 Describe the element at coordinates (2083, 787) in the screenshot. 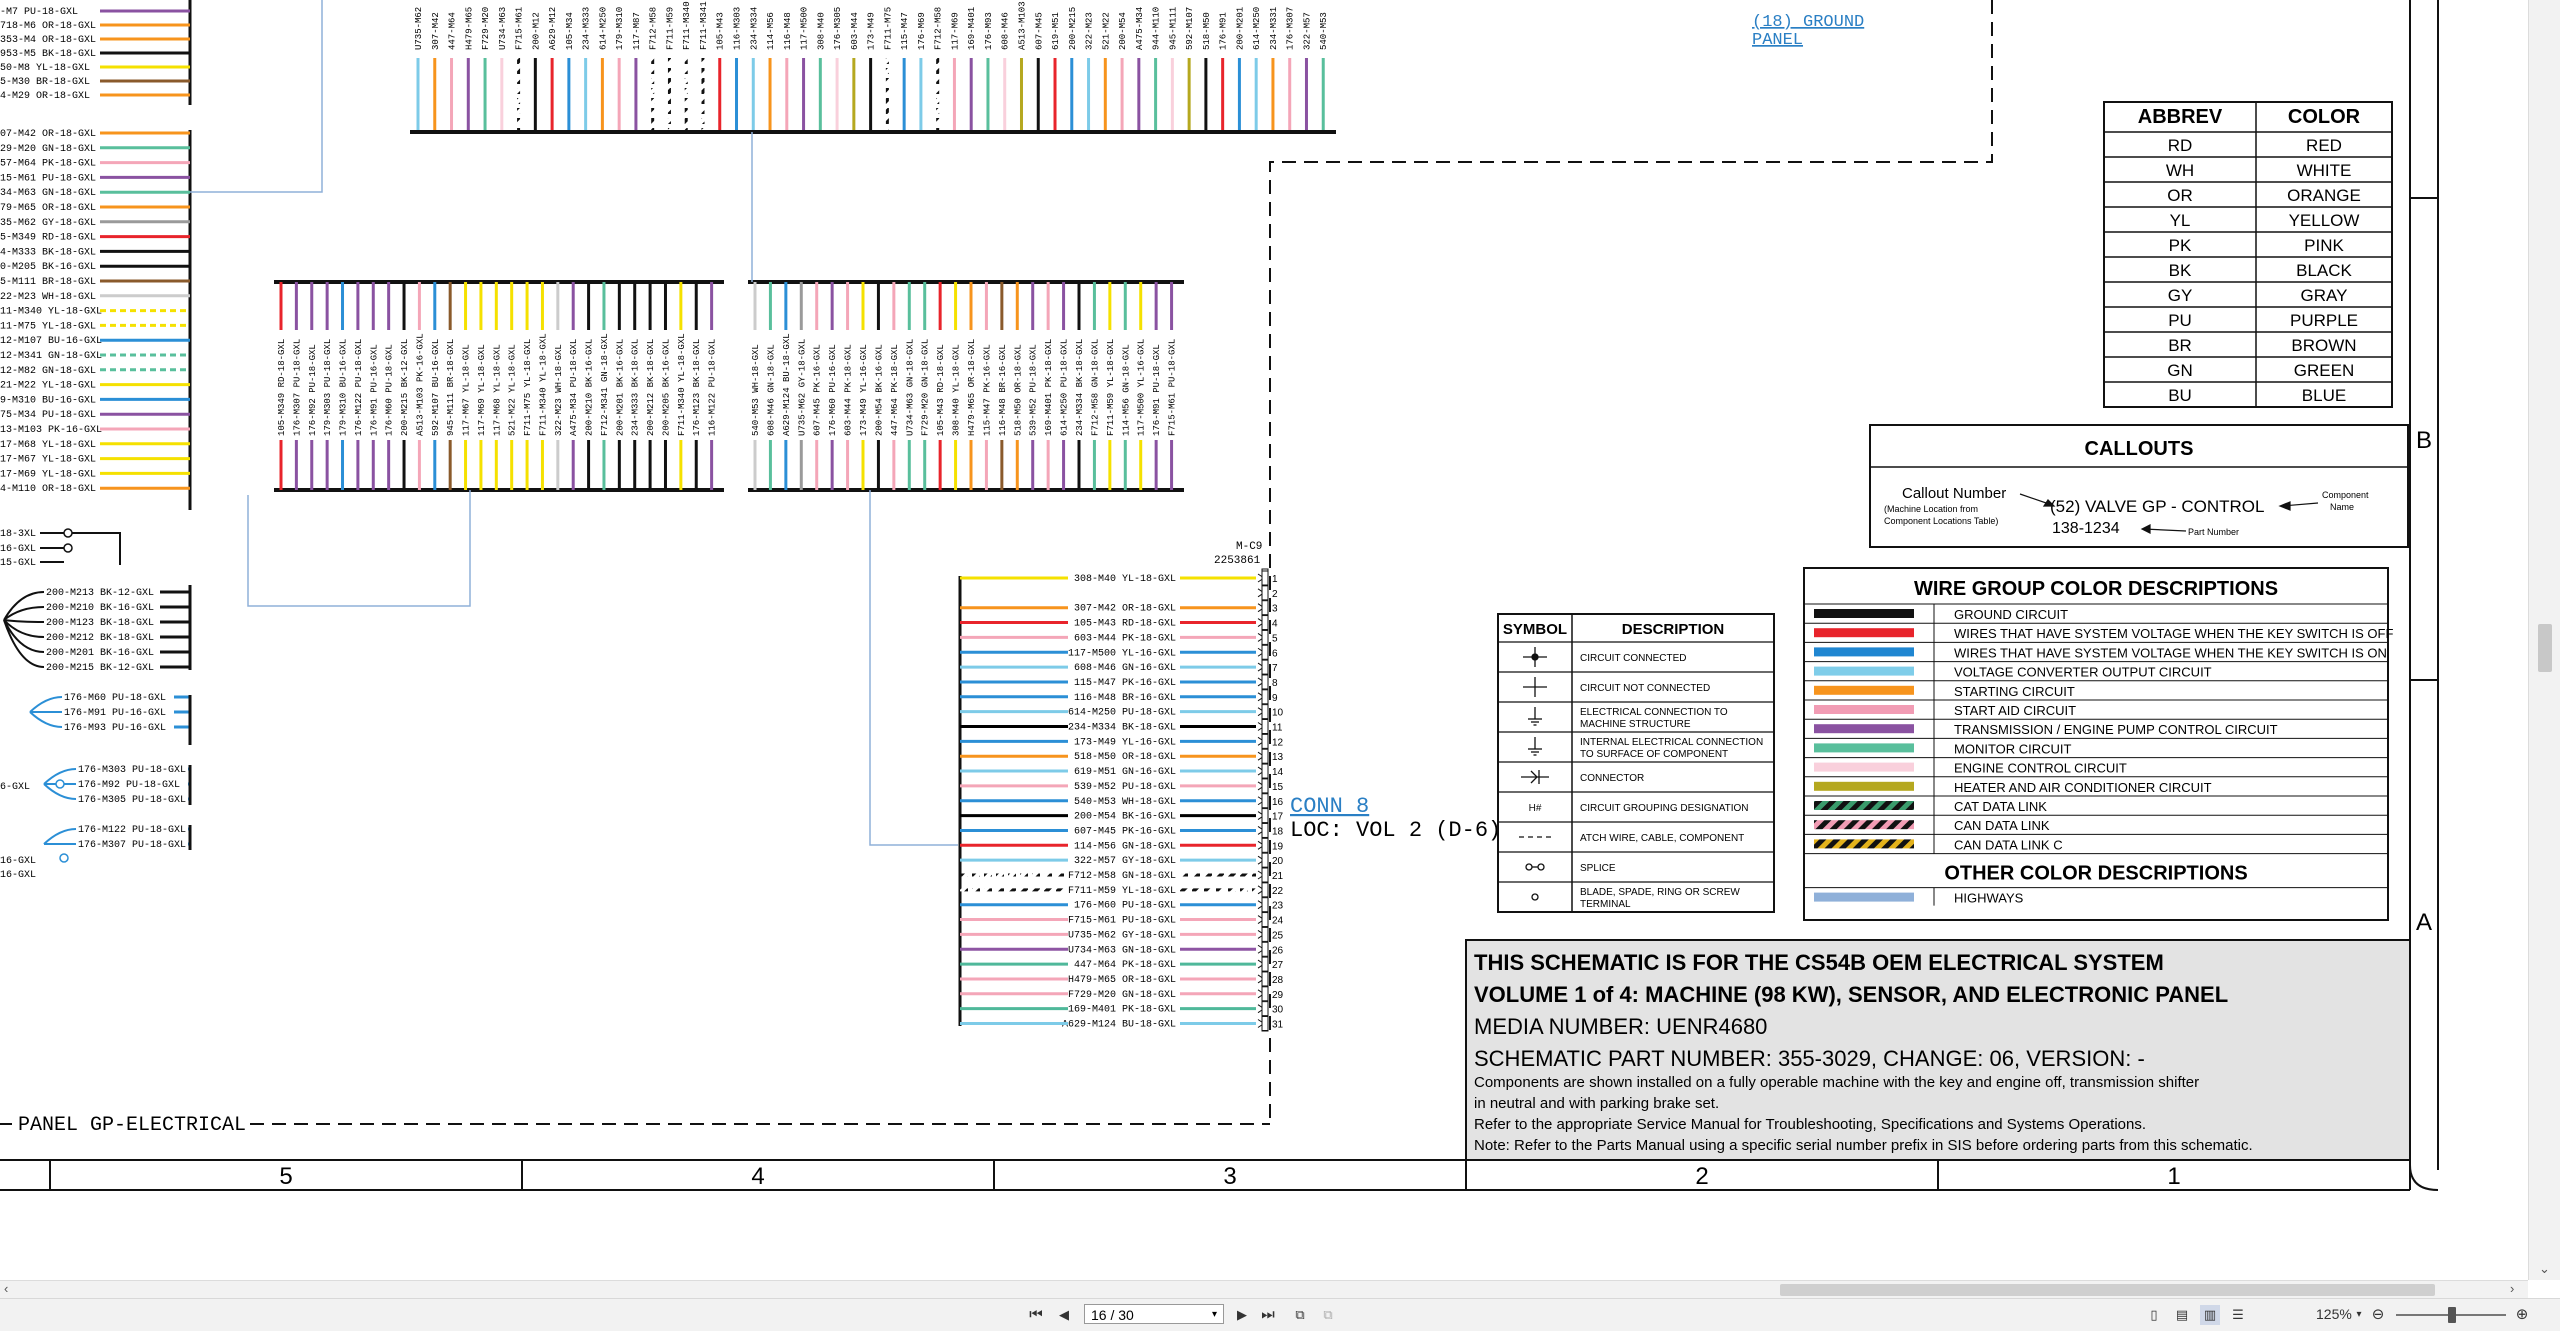

I see `wire-group-label: HEATER AND AIR CONDITIONER CIRCUIT` at that location.